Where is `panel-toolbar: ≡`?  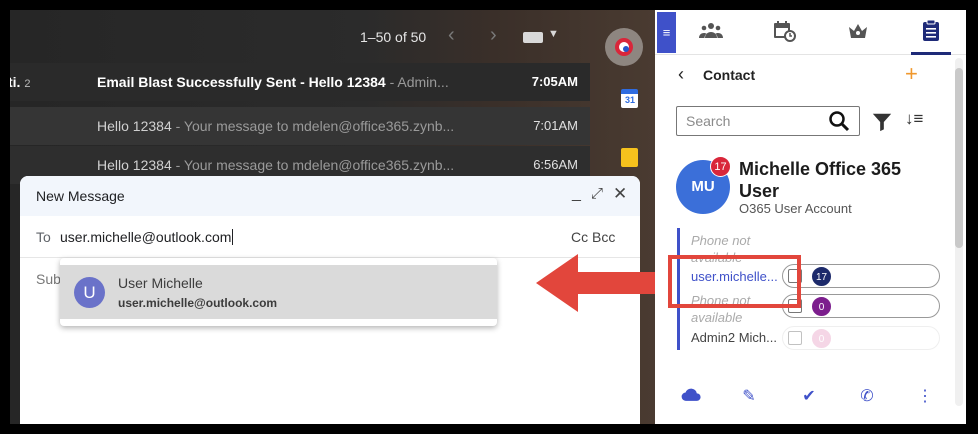
panel-toolbar: ≡ is located at coordinates (810, 32).